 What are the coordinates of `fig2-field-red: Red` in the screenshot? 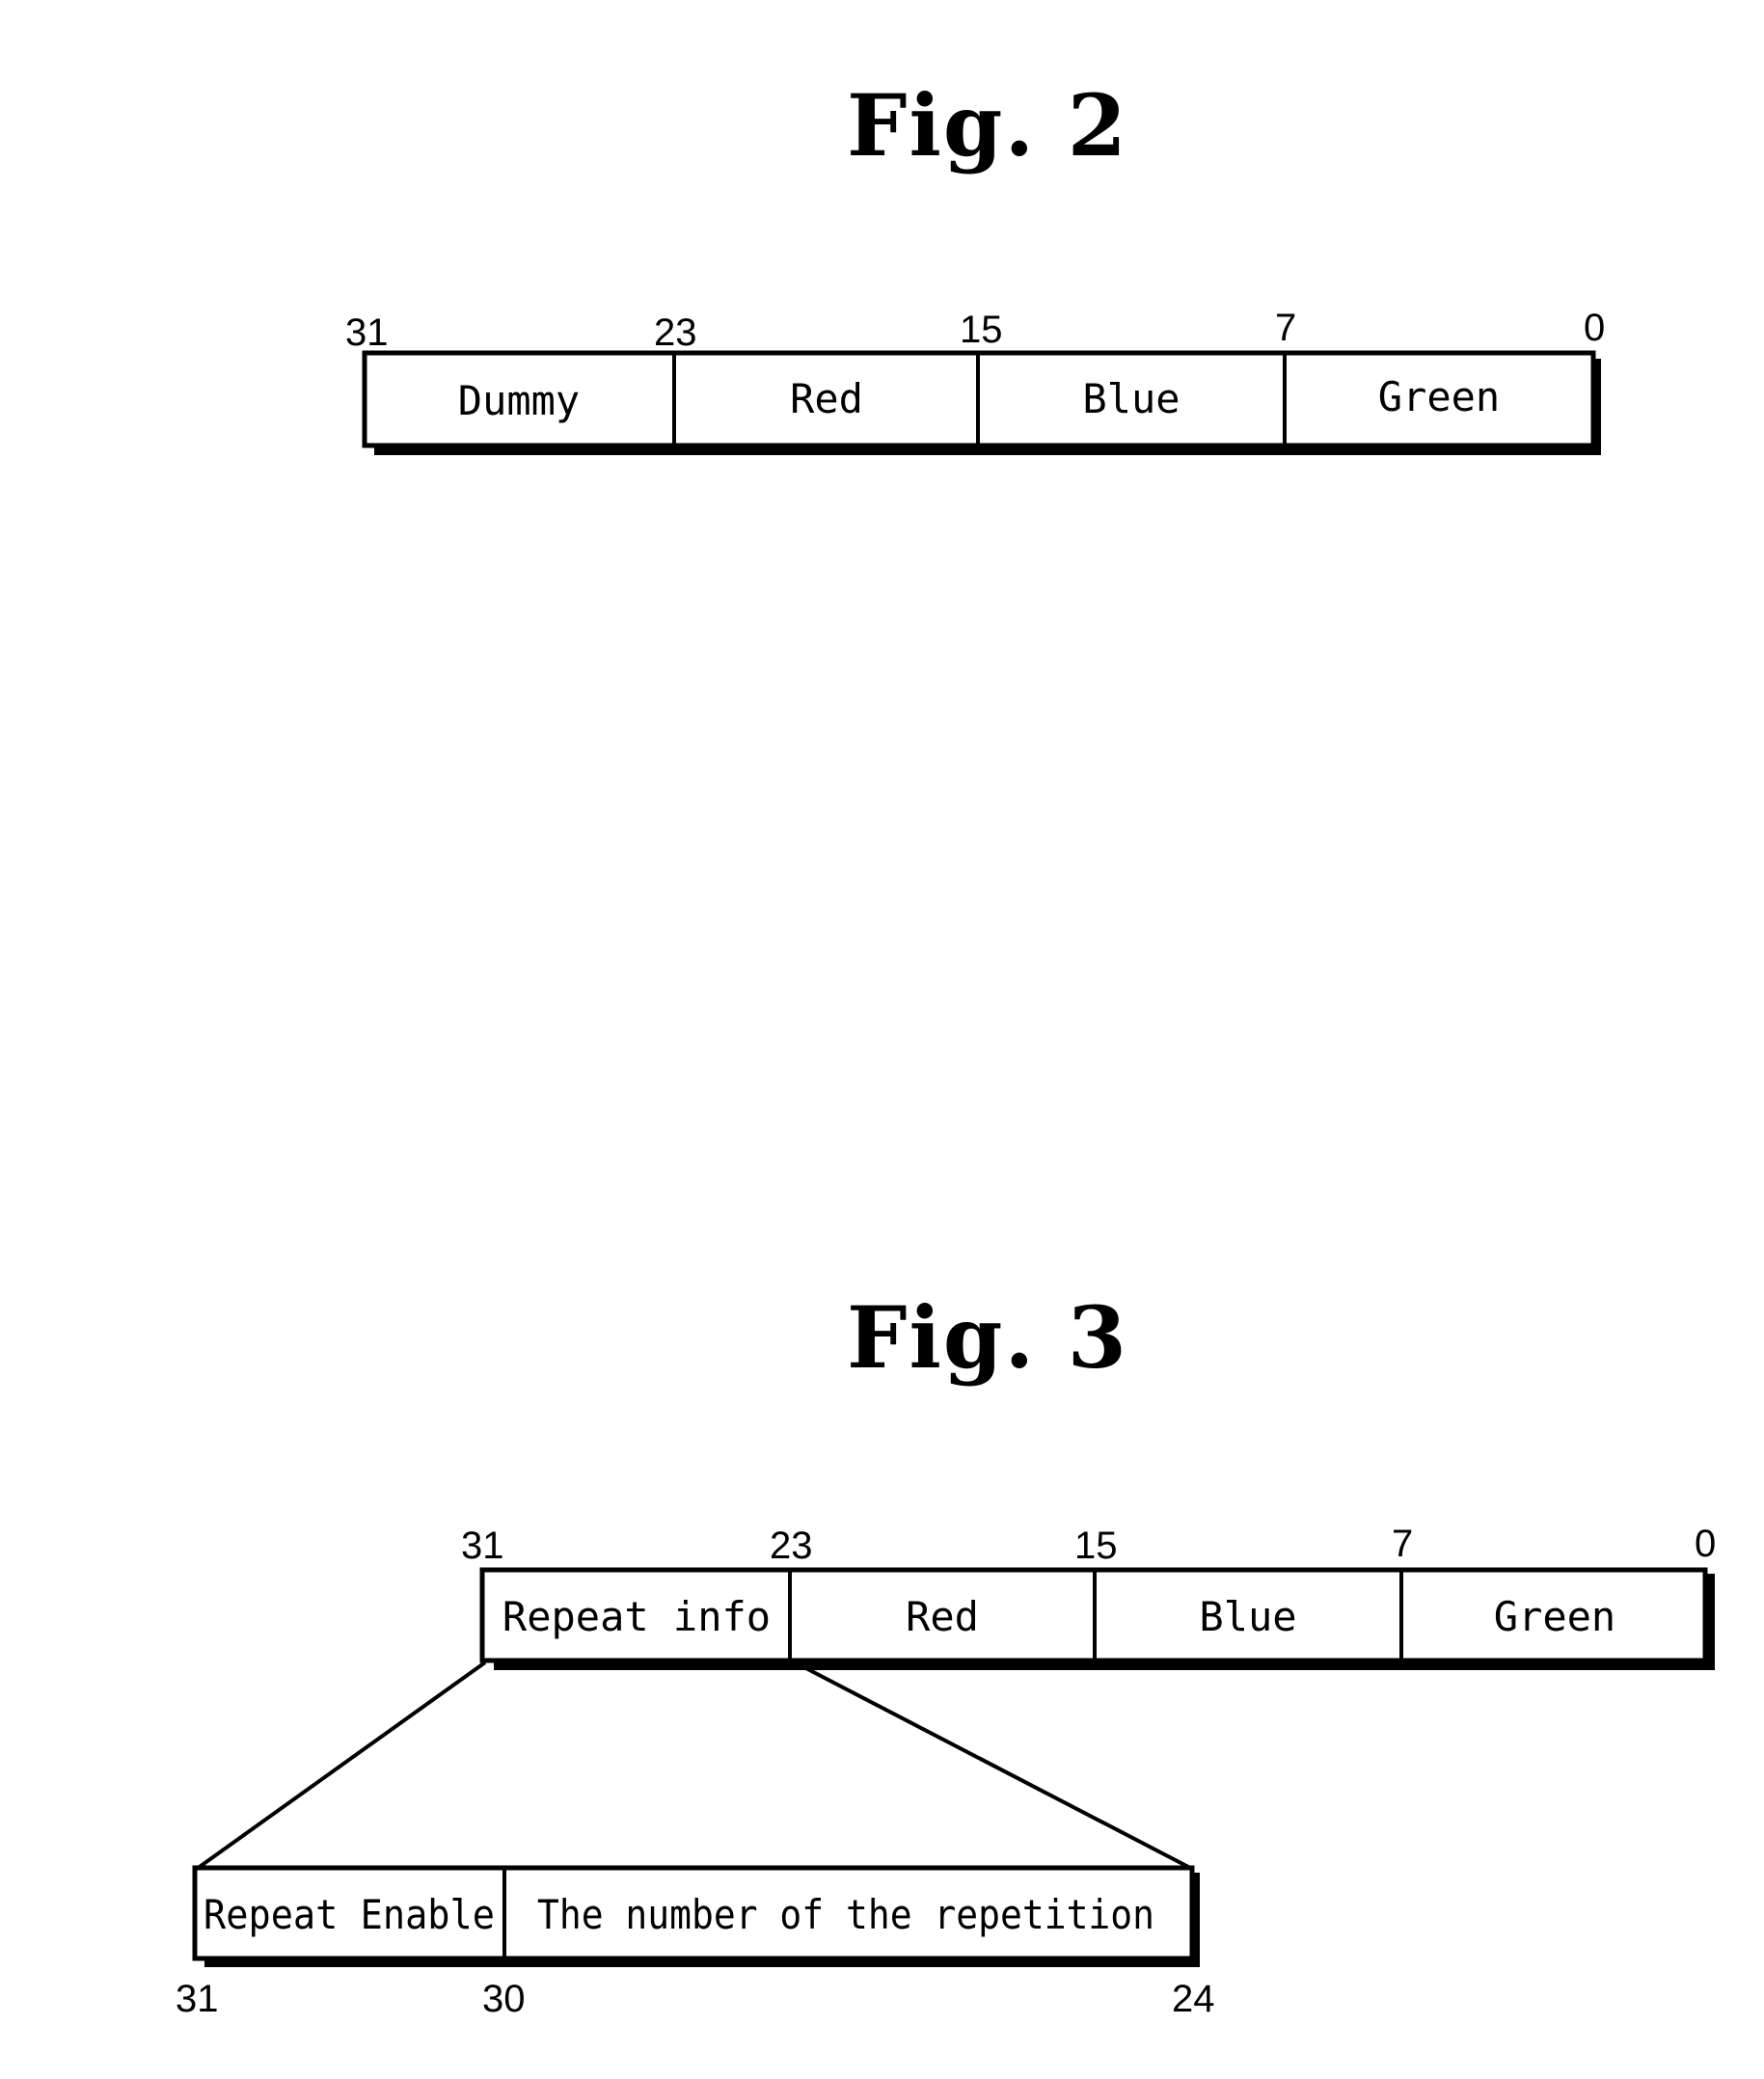 It's located at (827, 398).